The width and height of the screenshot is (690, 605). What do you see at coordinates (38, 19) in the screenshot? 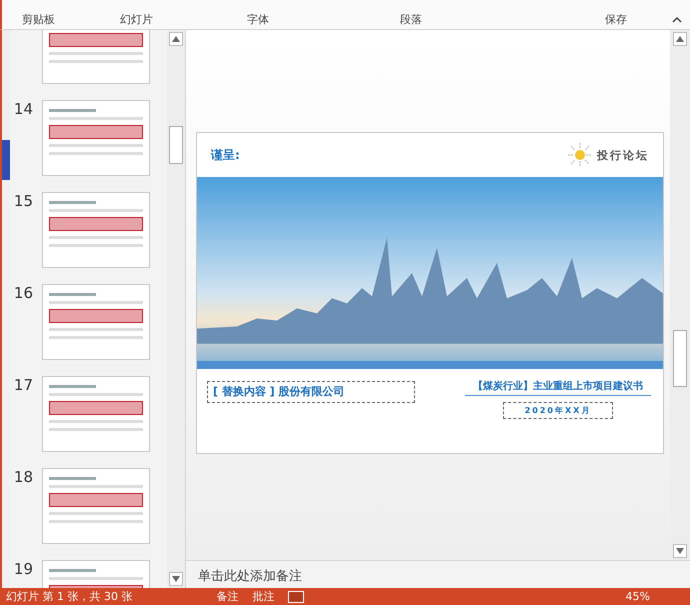
I see `ribbon-group-label: 剪贴板` at bounding box center [38, 19].